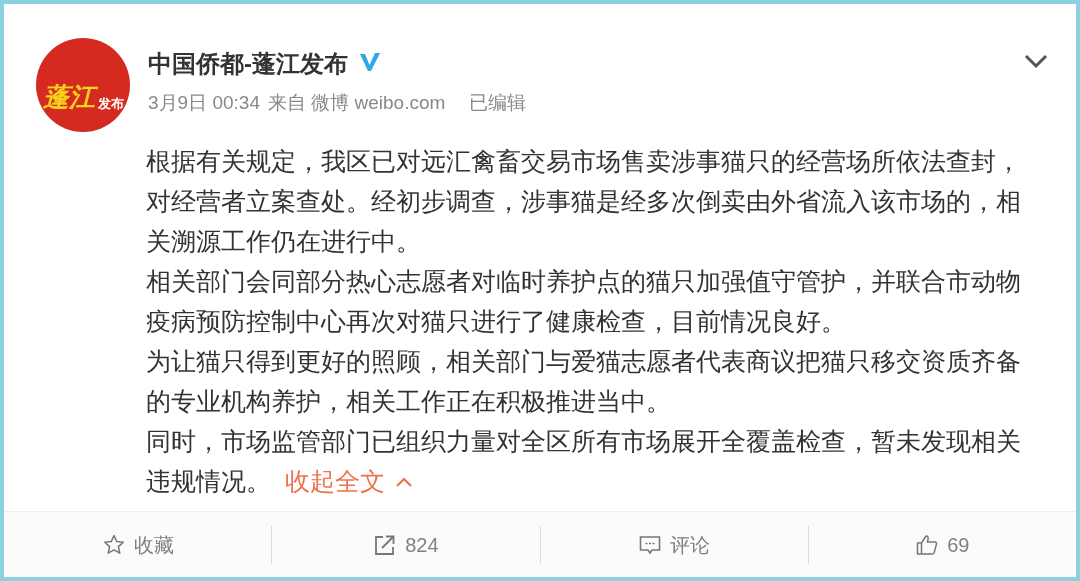 The height and width of the screenshot is (581, 1080). I want to click on avatar: 蓬江发布, so click(83, 85).